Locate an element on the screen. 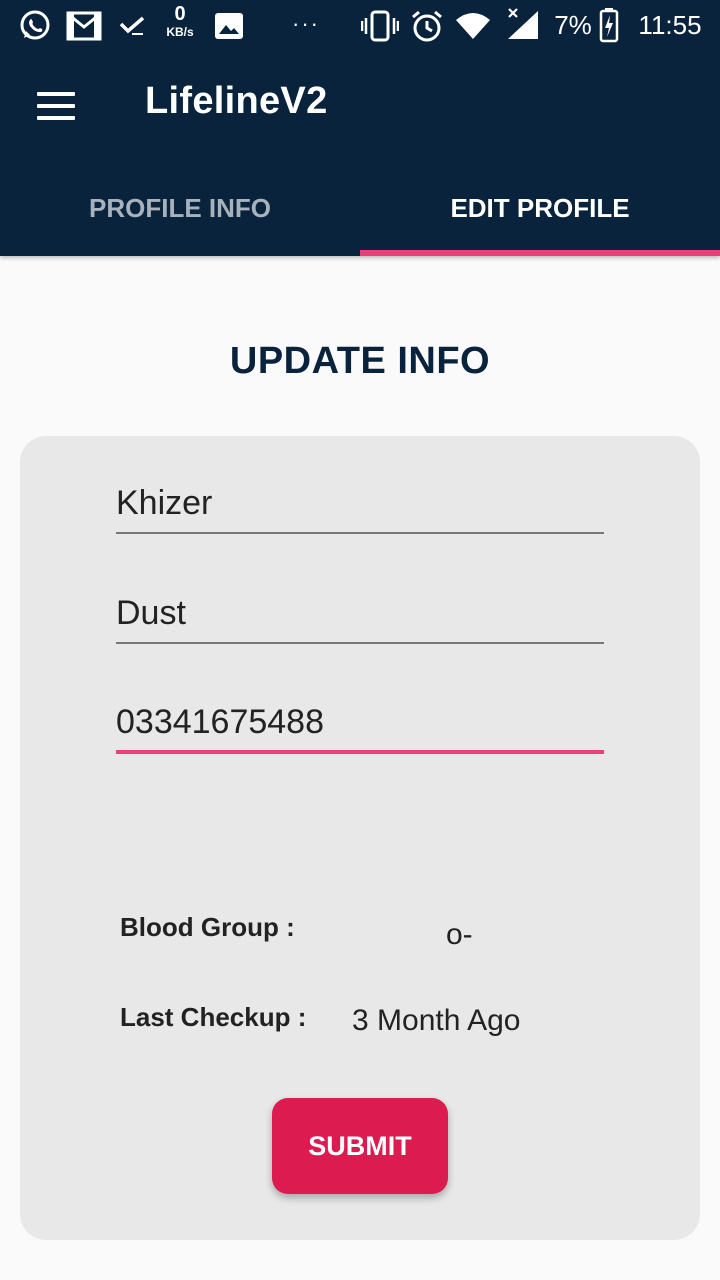 Image resolution: width=720 pixels, height=1280 pixels. vibrate-icon is located at coordinates (380, 26).